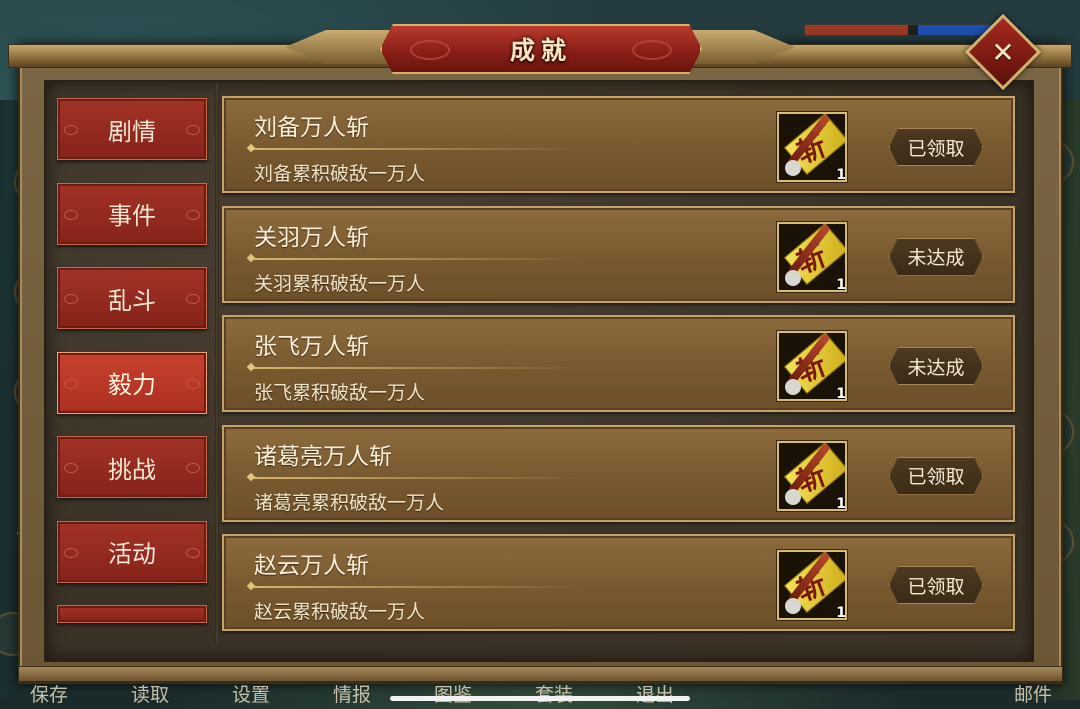 This screenshot has height=709, width=1080. What do you see at coordinates (282, 694) in the screenshot?
I see `menu-item-settings: 设置` at bounding box center [282, 694].